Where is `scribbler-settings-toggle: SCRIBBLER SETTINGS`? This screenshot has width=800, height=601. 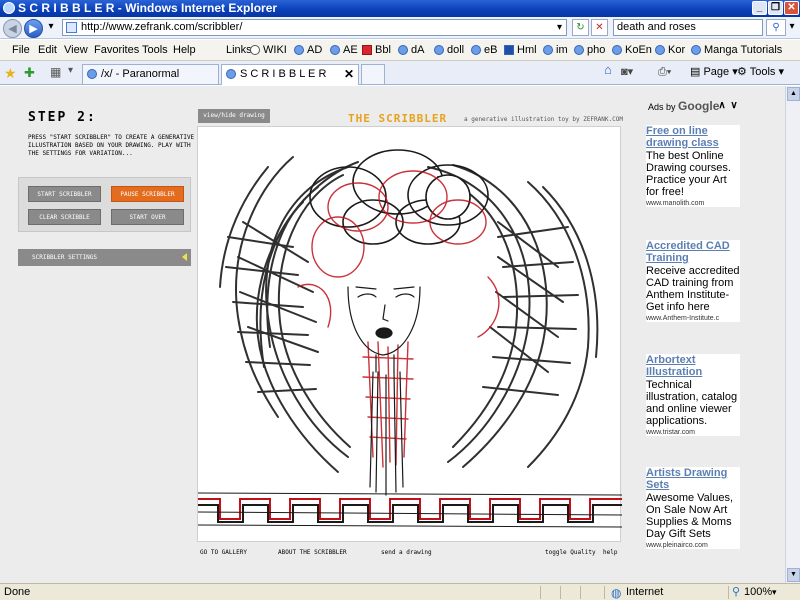
scribbler-settings-toggle: SCRIBBLER SETTINGS is located at coordinates (104, 257).